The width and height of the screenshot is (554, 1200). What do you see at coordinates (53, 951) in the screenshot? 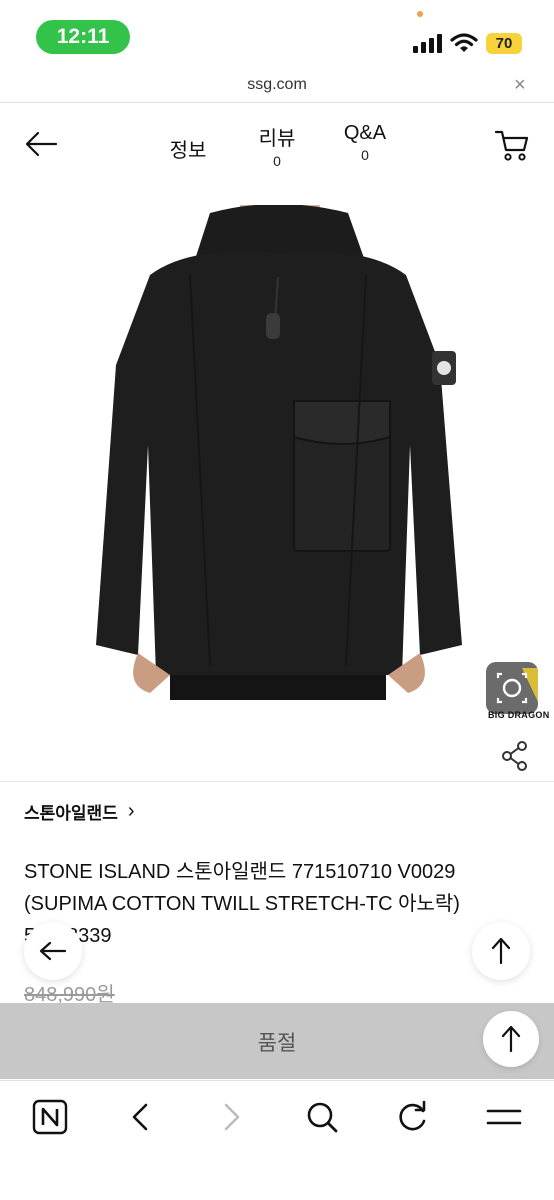
I see `floating-back-button` at bounding box center [53, 951].